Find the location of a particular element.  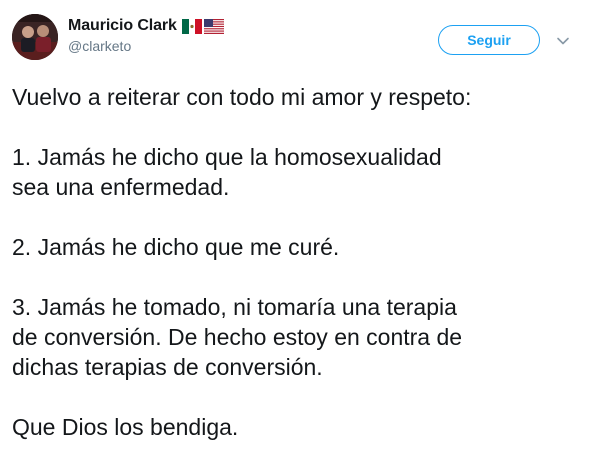

tweet-line: 1. Jamás he dicho que la homosexualidad is located at coordinates (227, 157).